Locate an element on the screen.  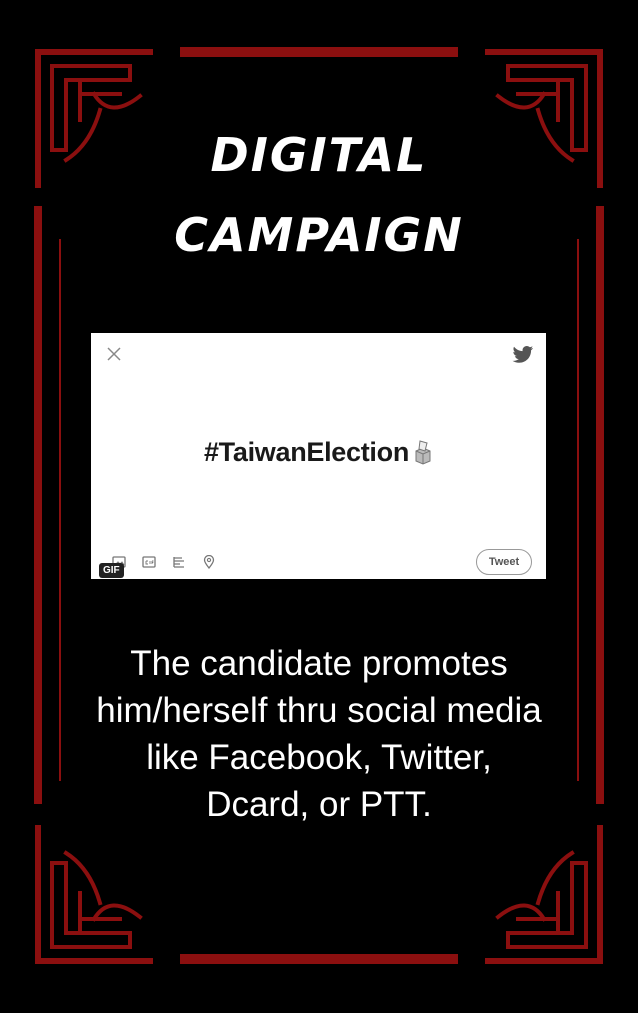
poll-icon is located at coordinates (179, 562).